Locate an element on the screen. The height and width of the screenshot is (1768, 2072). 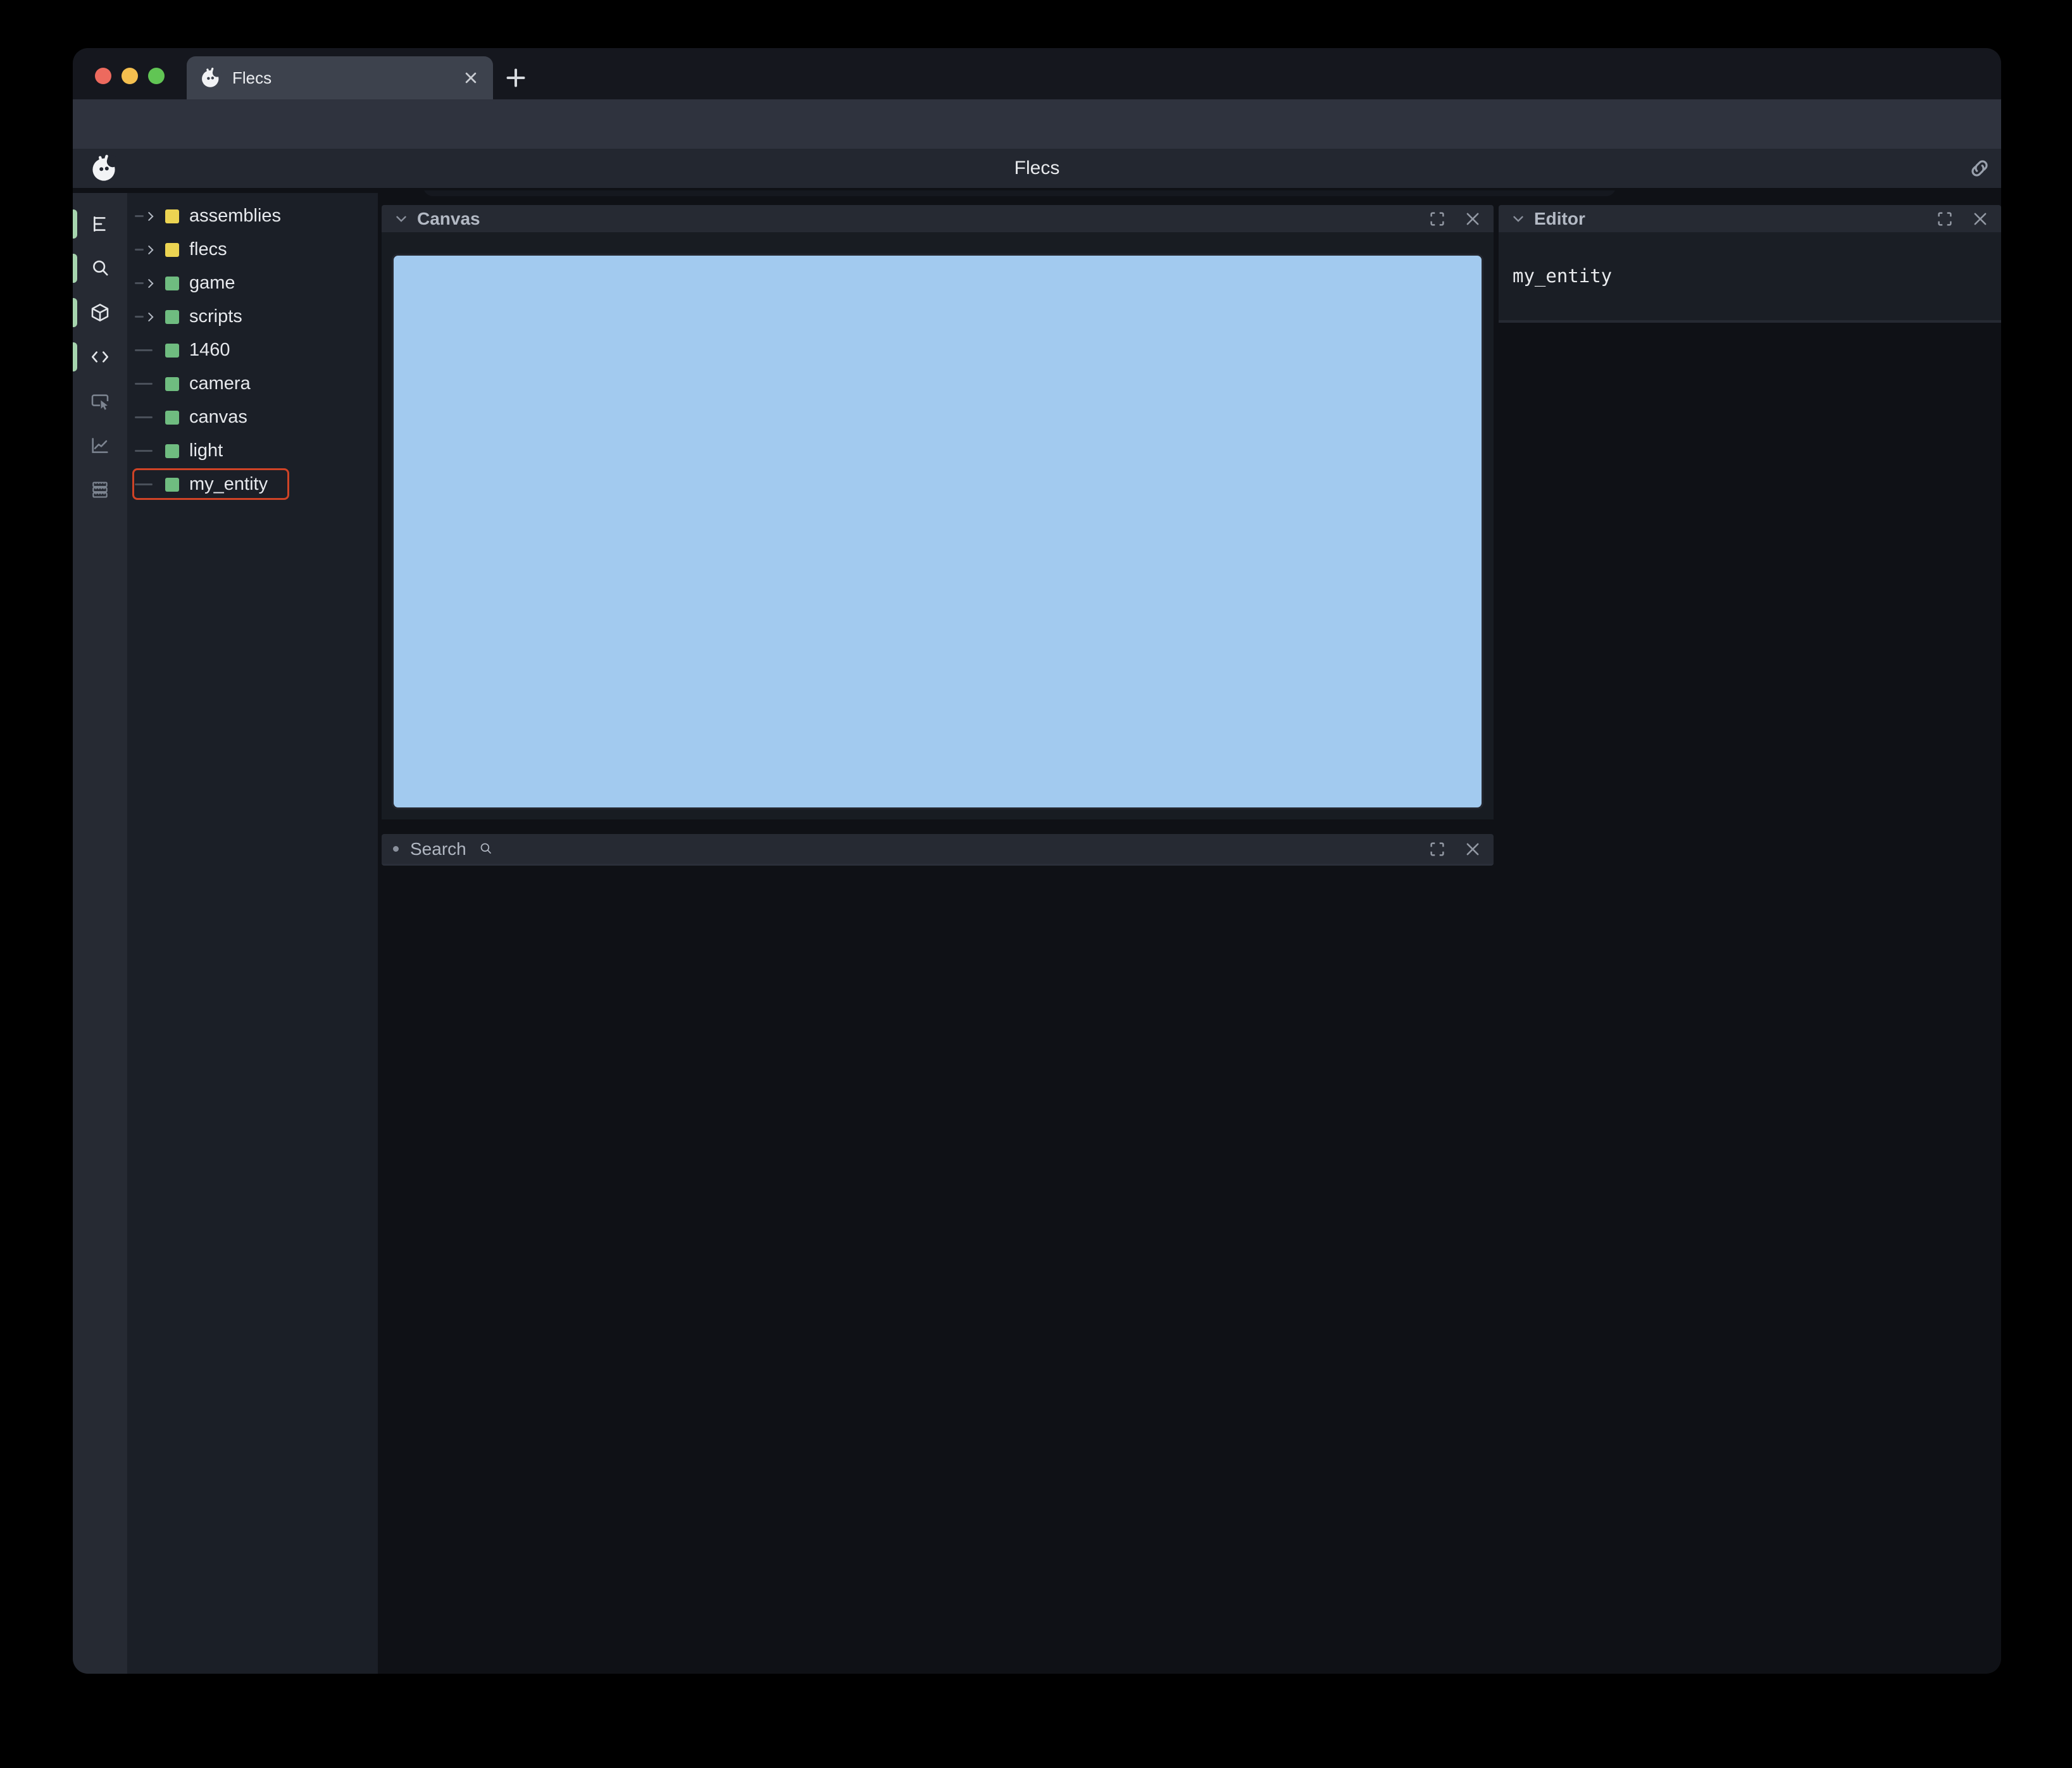
tree-item-1460: 1460 is located at coordinates (252, 350).